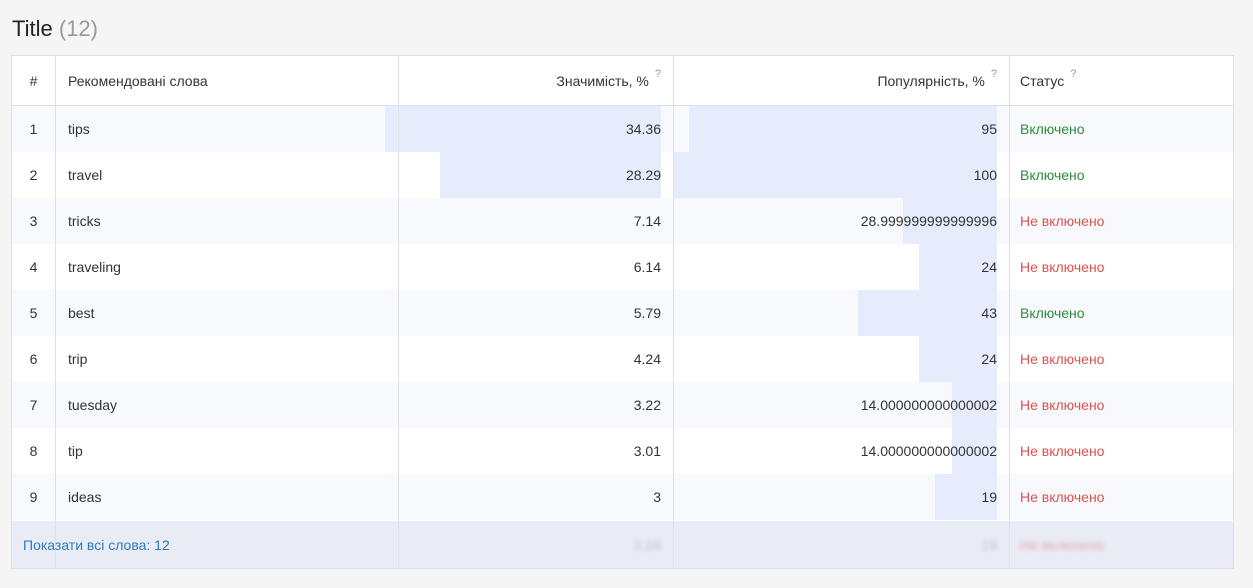 The image size is (1253, 588). Describe the element at coordinates (622, 359) in the screenshot. I see `table-row: 6 trip 4.24 24 Не включено` at that location.